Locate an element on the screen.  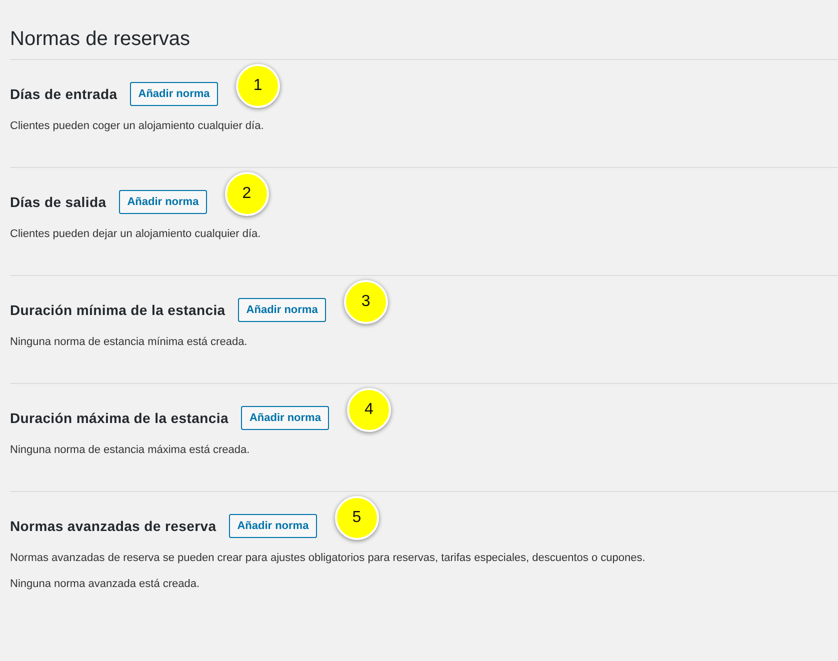
description-text: Ninguna norma de estancia máxima está creada. is located at coordinates (130, 450).